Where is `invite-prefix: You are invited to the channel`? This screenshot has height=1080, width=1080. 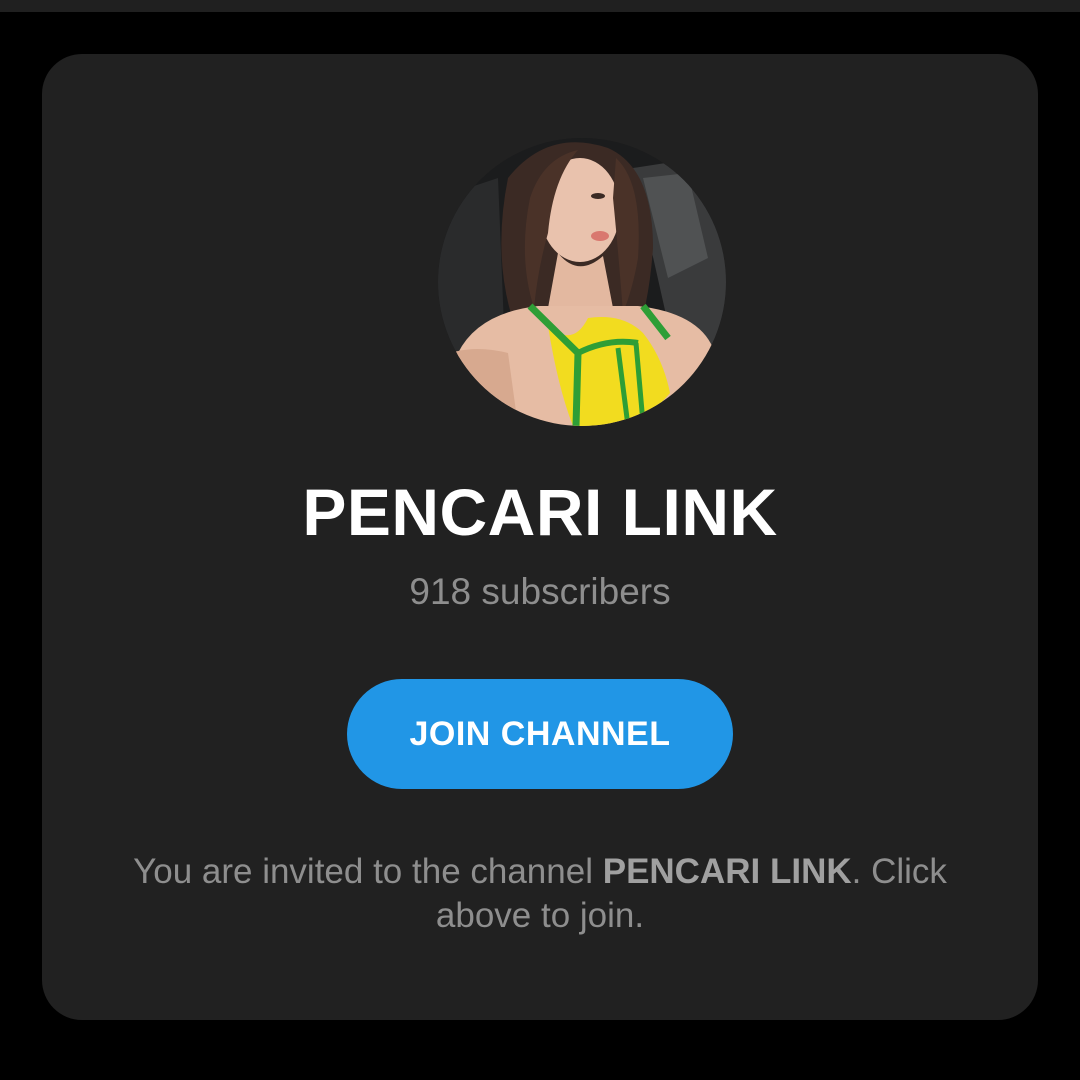
invite-prefix: You are invited to the channel is located at coordinates (368, 871).